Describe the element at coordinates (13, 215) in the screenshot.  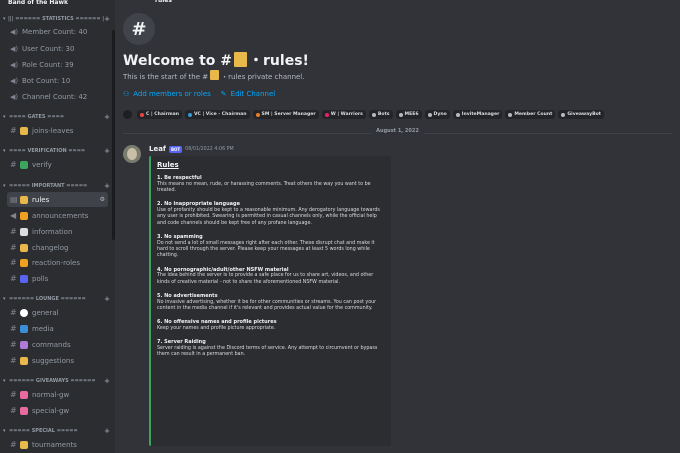
I see `megaphone-icon: ◀` at that location.